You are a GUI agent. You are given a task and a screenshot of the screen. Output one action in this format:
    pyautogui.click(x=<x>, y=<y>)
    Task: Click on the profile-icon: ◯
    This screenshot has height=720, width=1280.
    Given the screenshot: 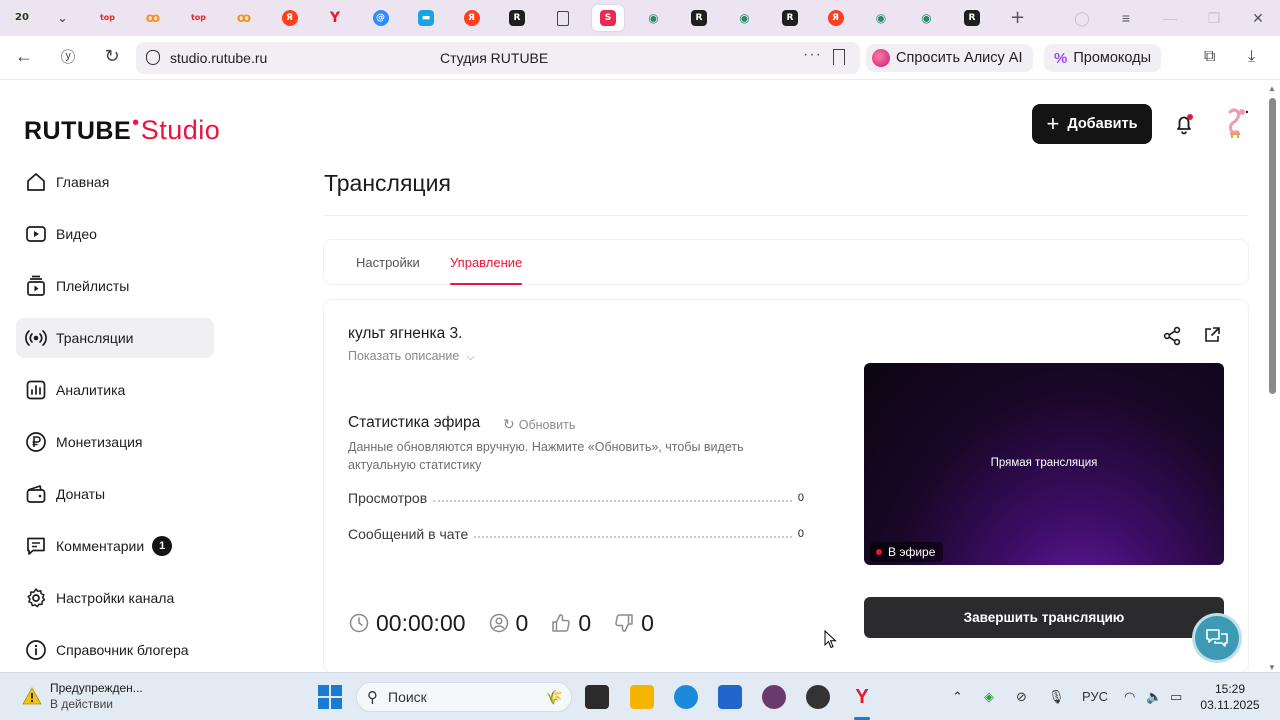 What is the action you would take?
    pyautogui.click(x=1082, y=18)
    